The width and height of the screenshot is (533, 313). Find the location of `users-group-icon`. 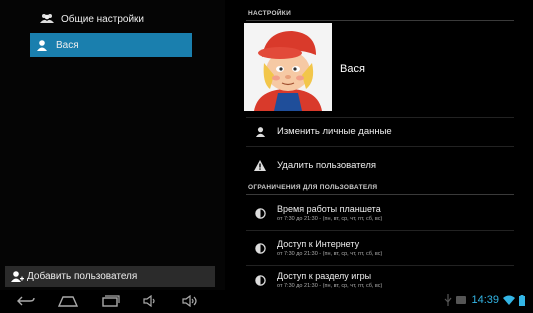

users-group-icon is located at coordinates (47, 19).